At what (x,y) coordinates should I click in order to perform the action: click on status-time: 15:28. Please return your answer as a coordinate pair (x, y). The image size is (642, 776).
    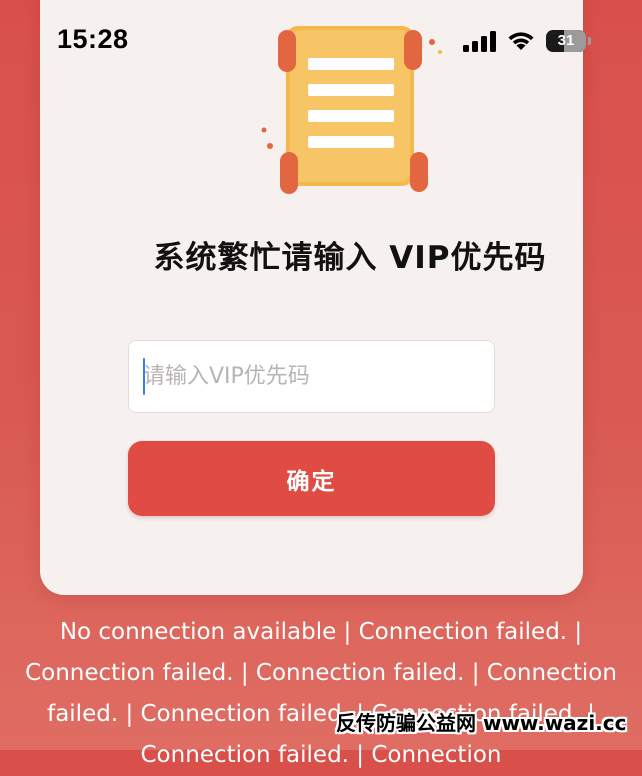
    Looking at the image, I should click on (93, 39).